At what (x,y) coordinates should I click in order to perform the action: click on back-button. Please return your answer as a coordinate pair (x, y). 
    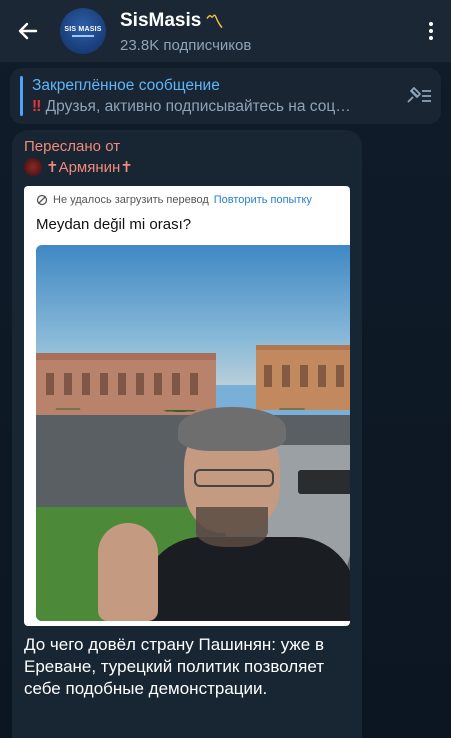
    Looking at the image, I should click on (28, 31).